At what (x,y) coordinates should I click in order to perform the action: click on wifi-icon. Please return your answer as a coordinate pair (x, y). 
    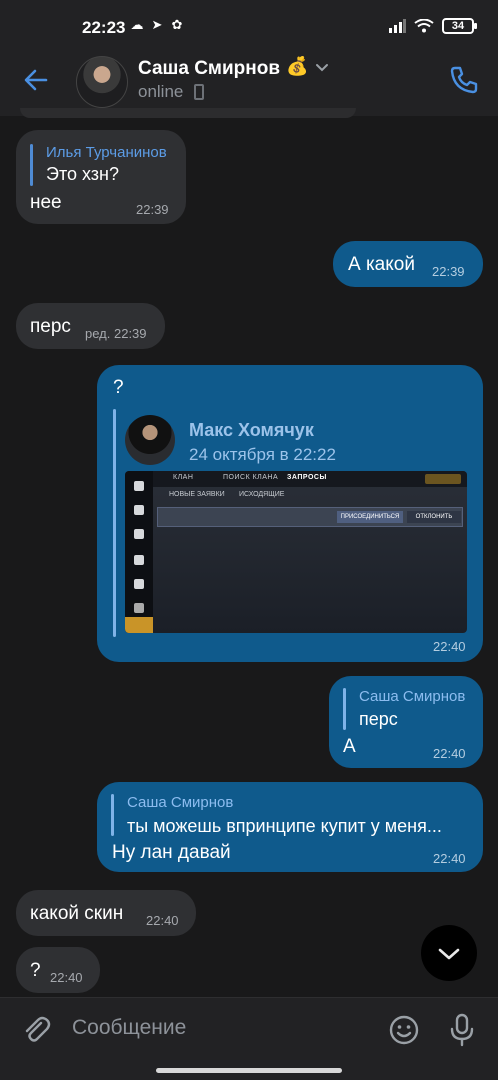
    Looking at the image, I should click on (424, 26).